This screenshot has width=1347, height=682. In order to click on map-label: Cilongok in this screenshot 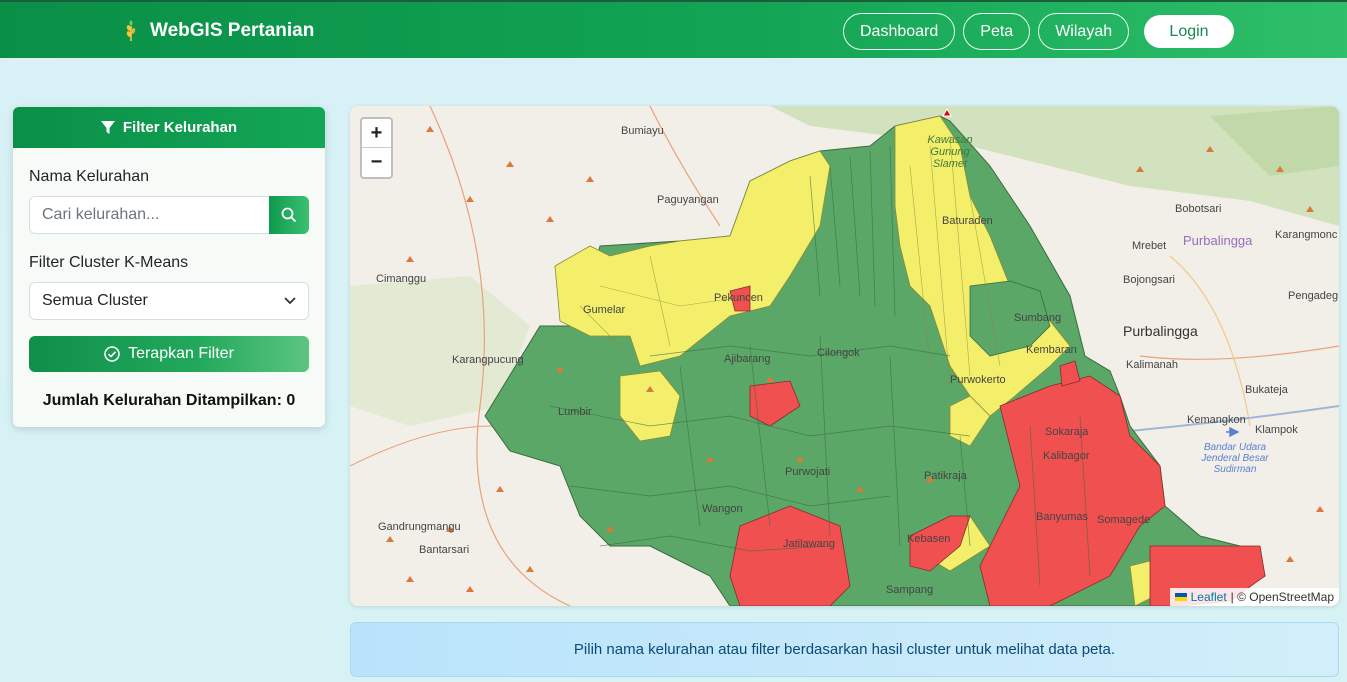, I will do `click(838, 353)`.